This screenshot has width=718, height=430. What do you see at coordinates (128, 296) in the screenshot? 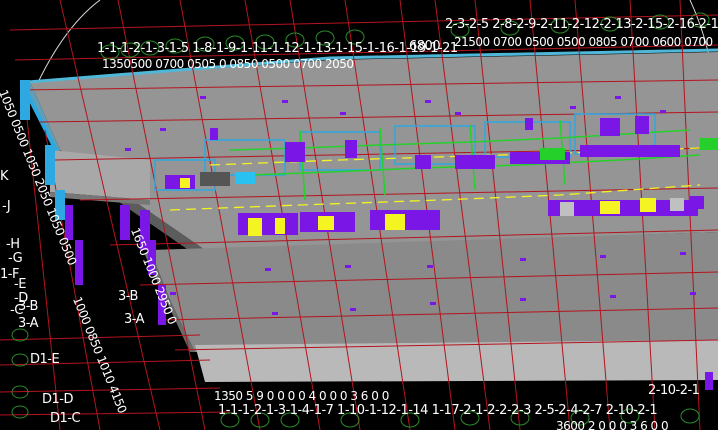
I see `inner-row-label-3b: 3-B` at bounding box center [128, 296].